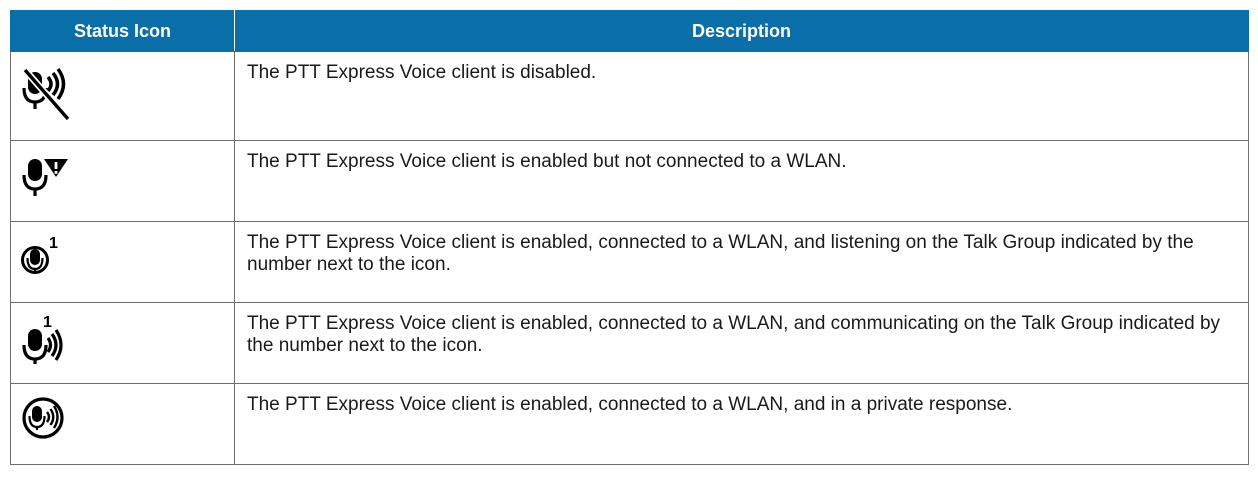 This screenshot has width=1258, height=502. What do you see at coordinates (45, 177) in the screenshot?
I see `mic-with-warning-icon` at bounding box center [45, 177].